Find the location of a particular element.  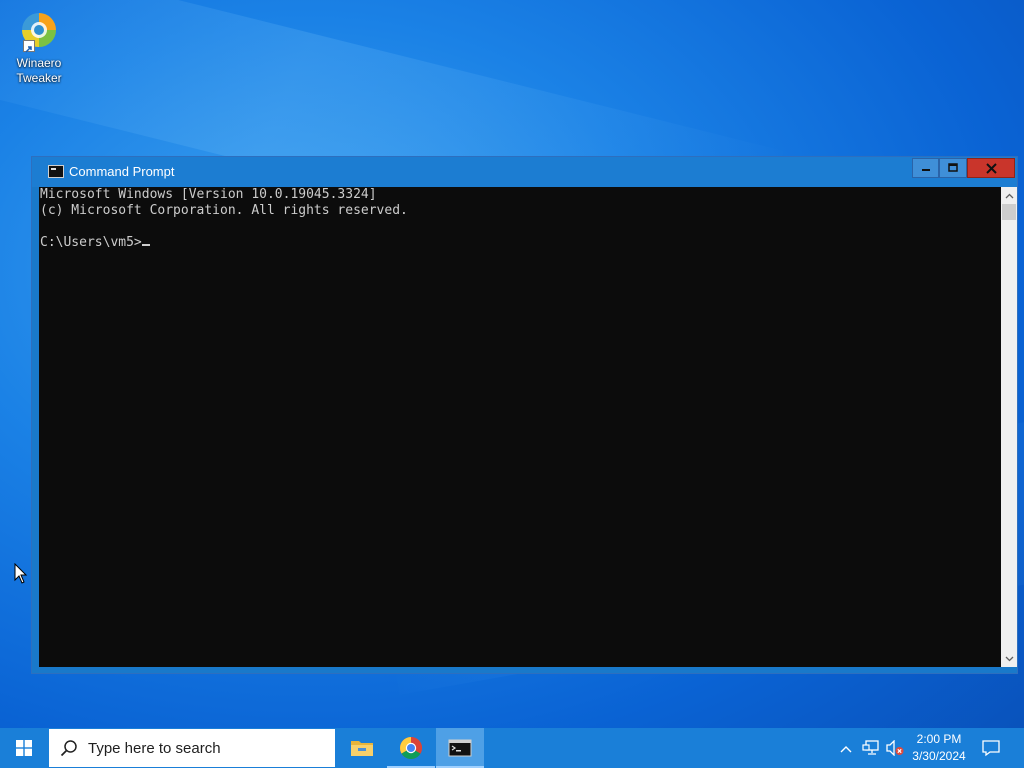

show-hidden-icons-button is located at coordinates (846, 748).